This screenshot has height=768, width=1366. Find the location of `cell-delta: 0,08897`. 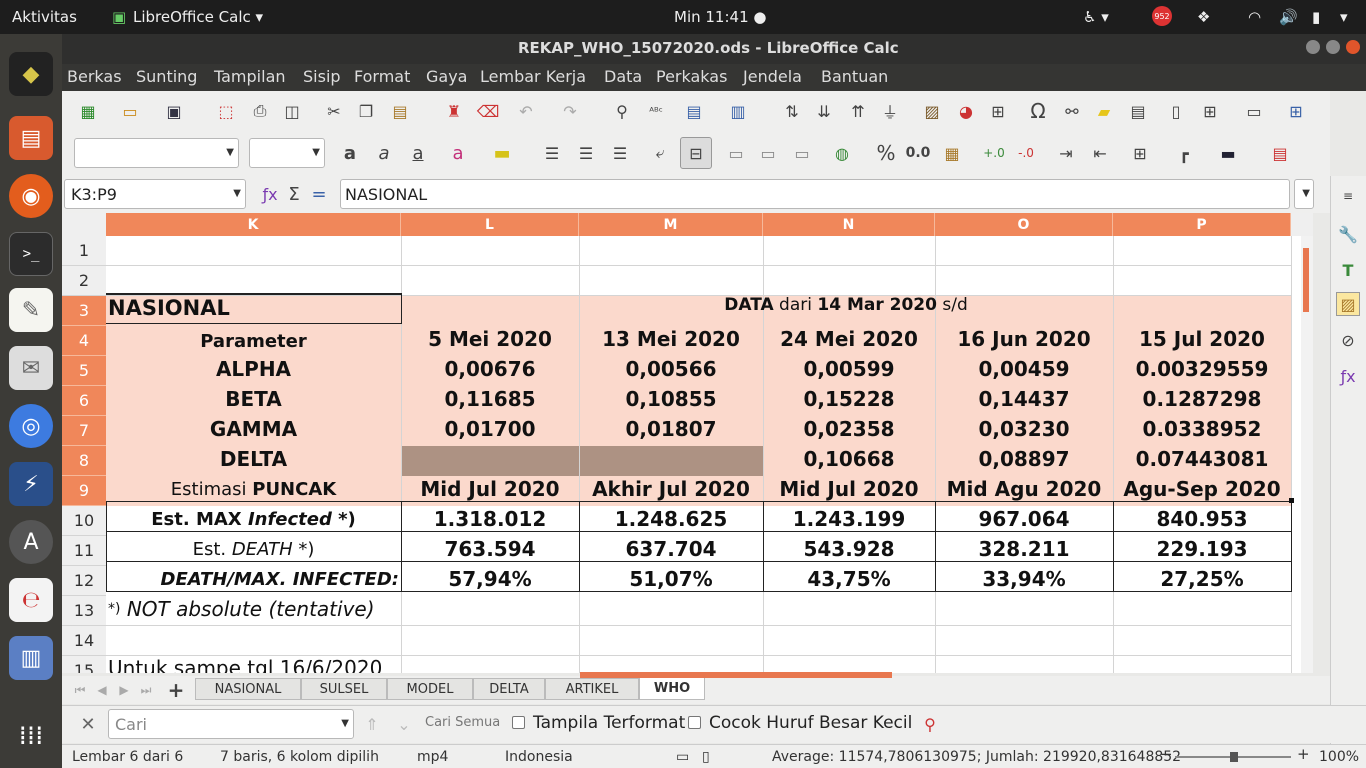

cell-delta: 0,08897 is located at coordinates (1024, 459).